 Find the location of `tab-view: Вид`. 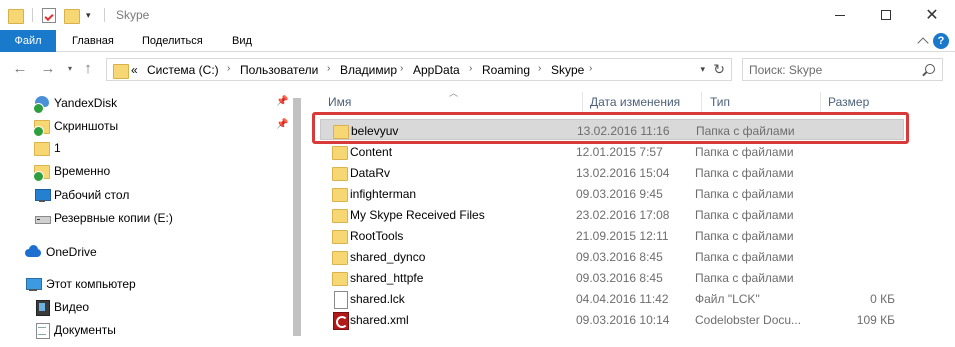

tab-view: Вид is located at coordinates (242, 41).